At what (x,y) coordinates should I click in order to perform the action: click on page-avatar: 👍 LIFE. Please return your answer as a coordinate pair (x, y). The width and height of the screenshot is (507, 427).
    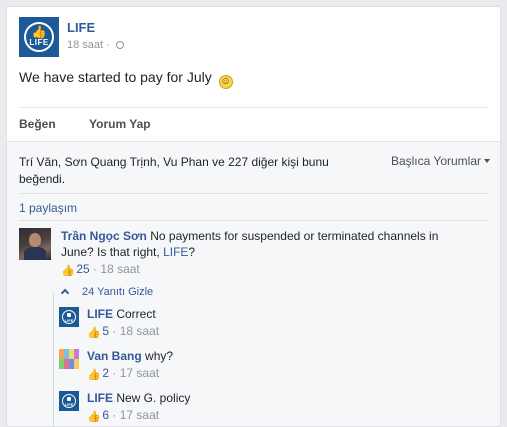
    Looking at the image, I should click on (39, 37).